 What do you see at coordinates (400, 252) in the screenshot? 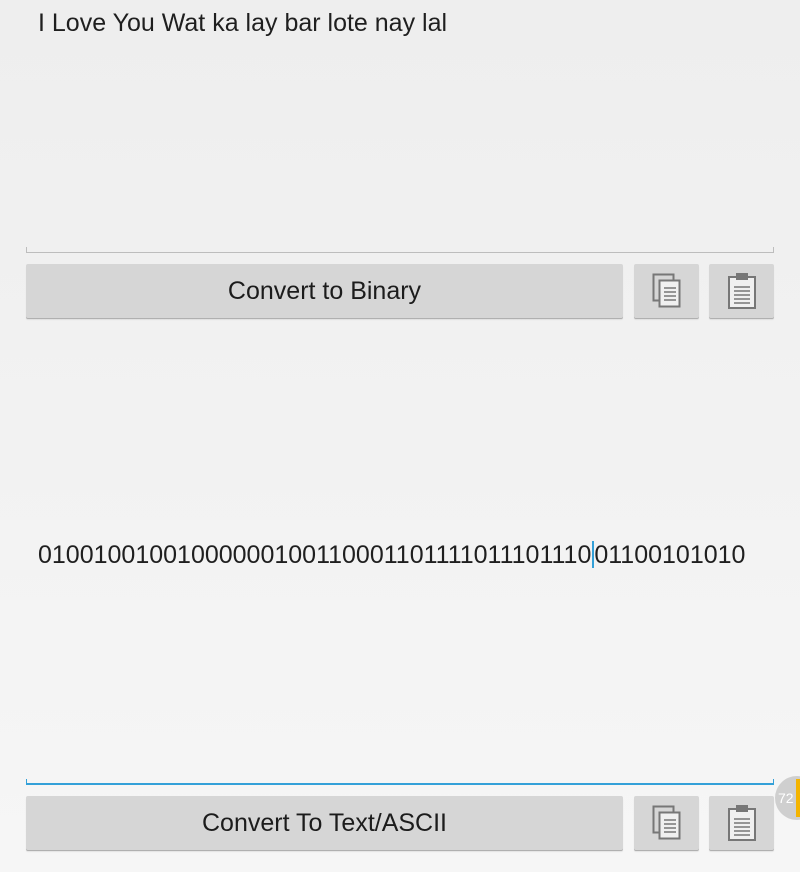
I see `text-input-underline` at bounding box center [400, 252].